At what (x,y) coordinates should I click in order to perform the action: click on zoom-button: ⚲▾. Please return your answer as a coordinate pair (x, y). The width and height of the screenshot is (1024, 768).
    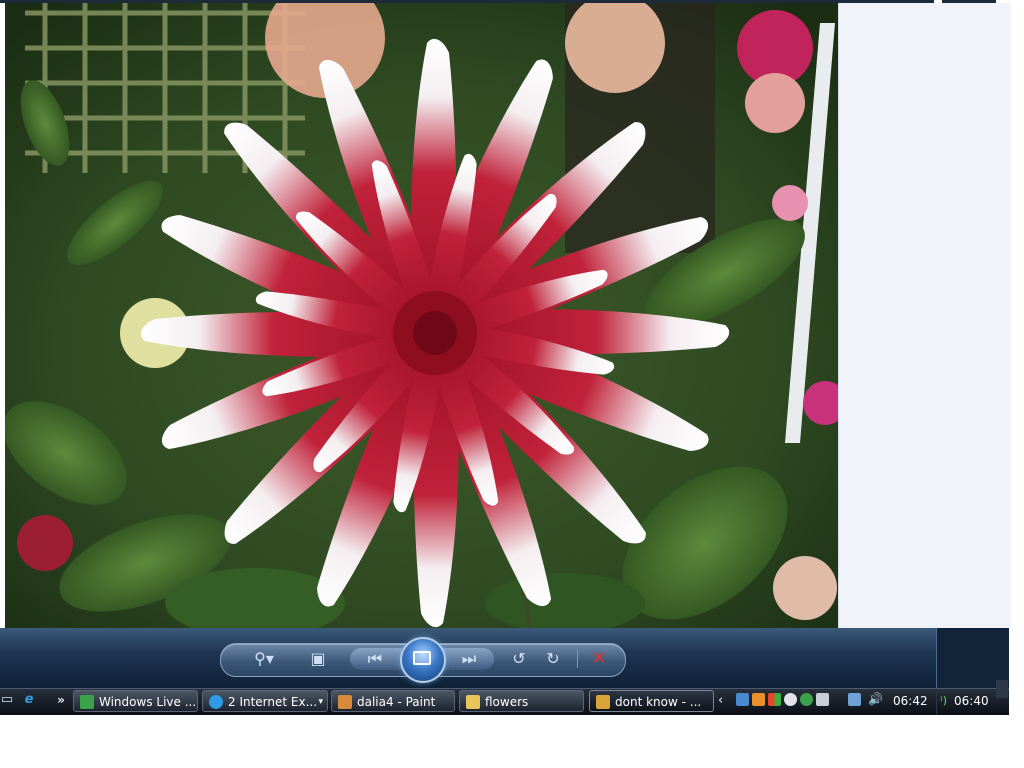
    Looking at the image, I should click on (264, 659).